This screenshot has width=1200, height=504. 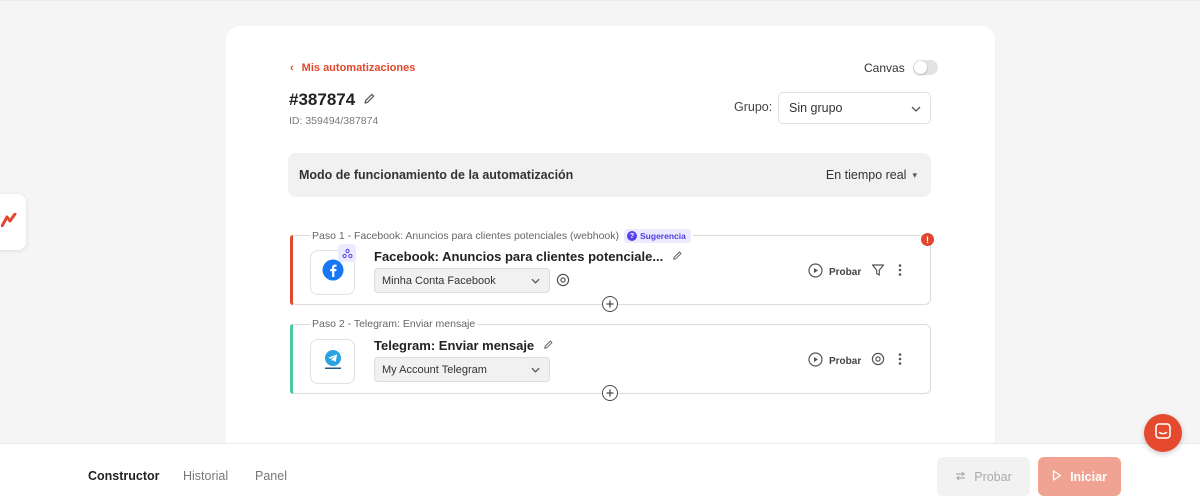 I want to click on step-1-test-button: Probar, so click(x=834, y=272).